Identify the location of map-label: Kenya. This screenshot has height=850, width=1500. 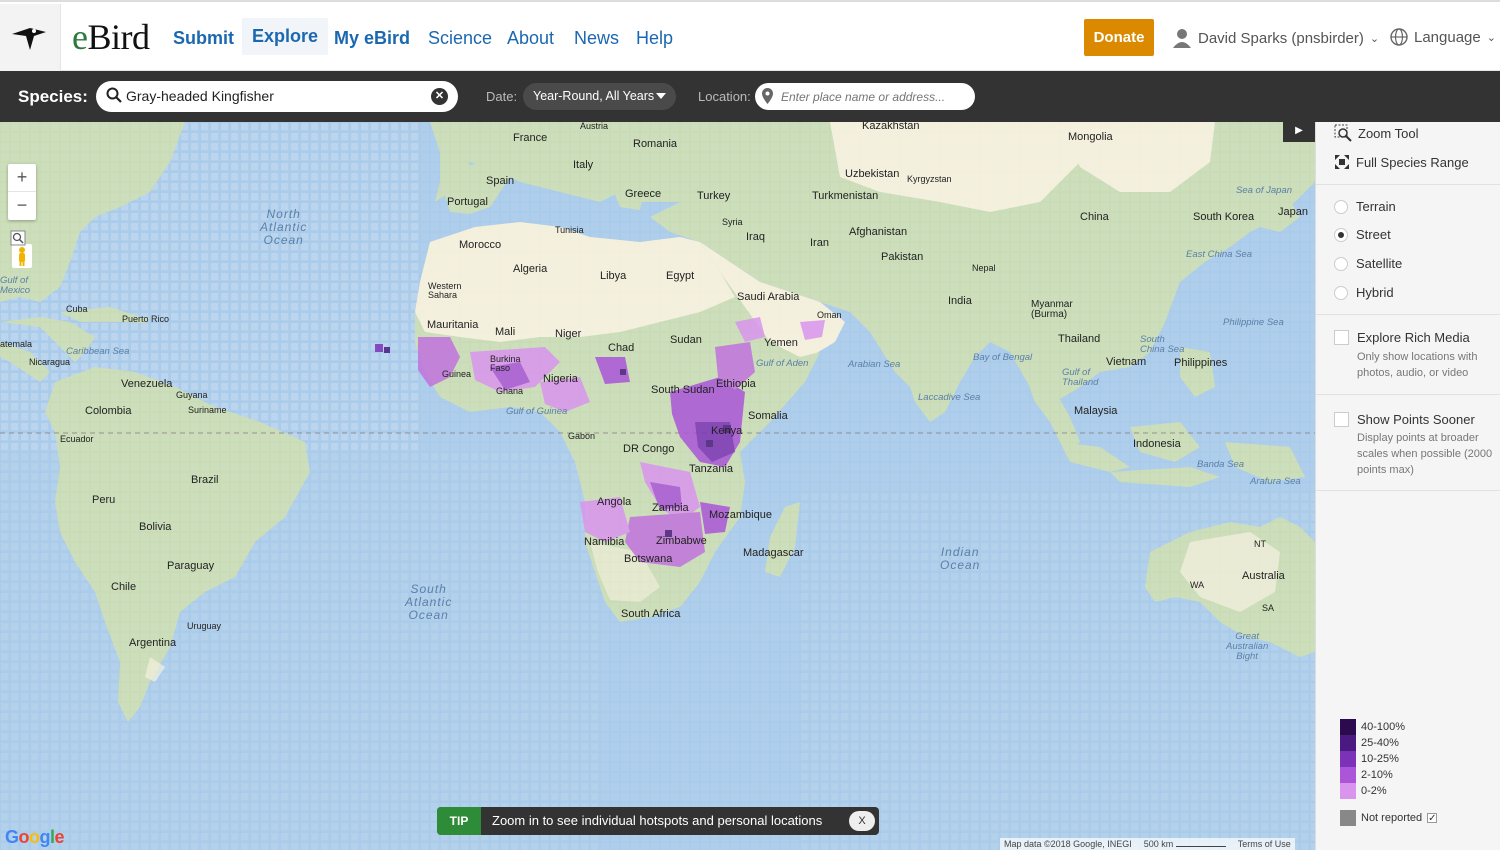
(727, 431).